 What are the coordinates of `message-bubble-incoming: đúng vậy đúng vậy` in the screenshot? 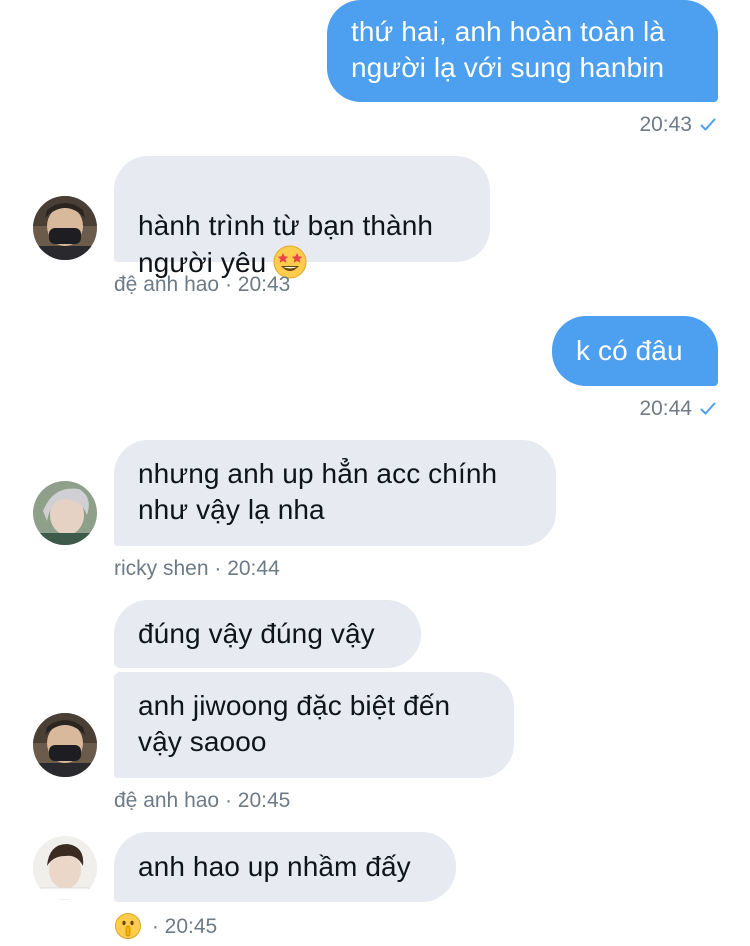 It's located at (267, 634).